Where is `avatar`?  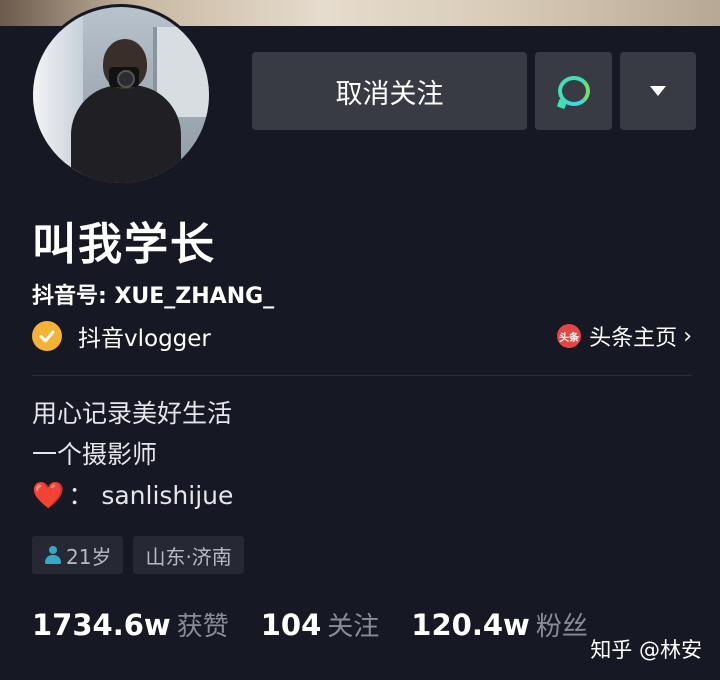
avatar is located at coordinates (121, 95).